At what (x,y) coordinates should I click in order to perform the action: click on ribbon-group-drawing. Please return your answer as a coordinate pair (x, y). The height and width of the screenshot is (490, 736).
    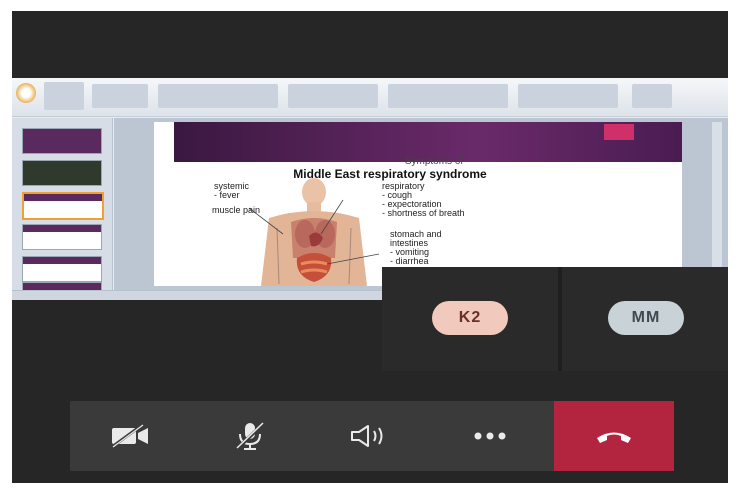
    Looking at the image, I should click on (448, 96).